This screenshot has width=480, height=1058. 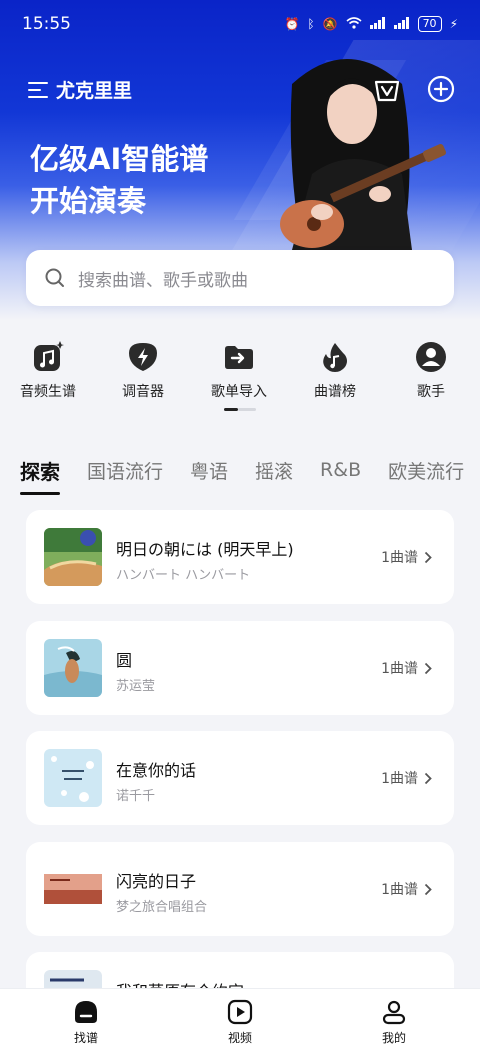 I want to click on tab-rnb: R&B, so click(x=340, y=470).